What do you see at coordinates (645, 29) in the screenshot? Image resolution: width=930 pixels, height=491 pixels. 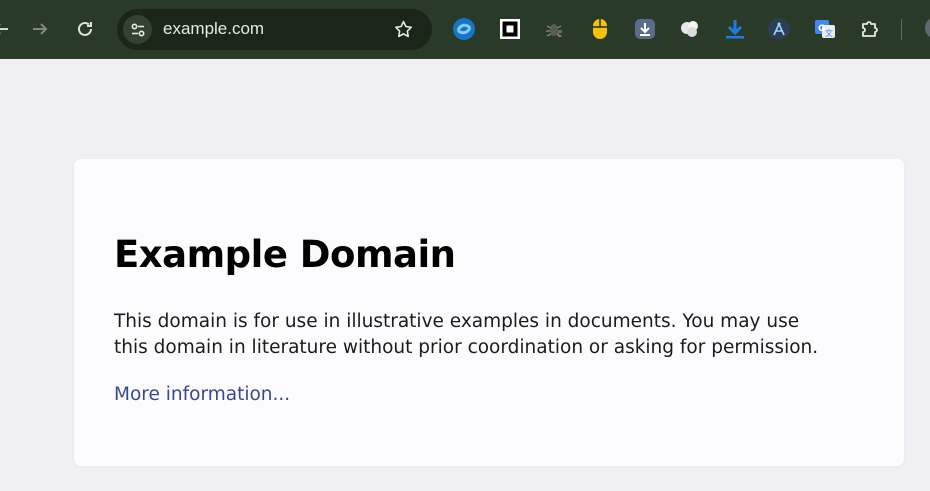 I see `download-box-extension-icon` at bounding box center [645, 29].